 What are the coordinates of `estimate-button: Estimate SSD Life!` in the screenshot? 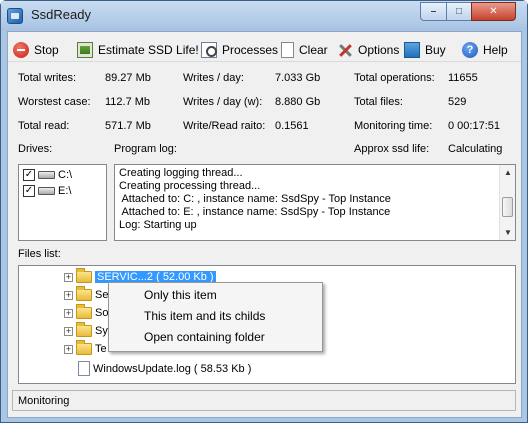 It's located at (138, 50).